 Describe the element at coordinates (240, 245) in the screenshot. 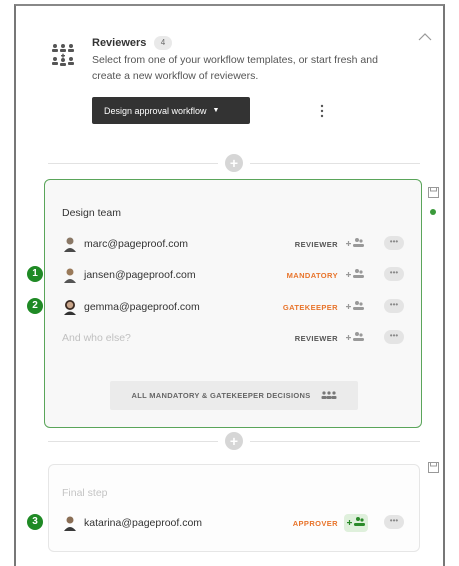

I see `reviewer-row: marc@pageproof.com REVIEWER •••` at that location.